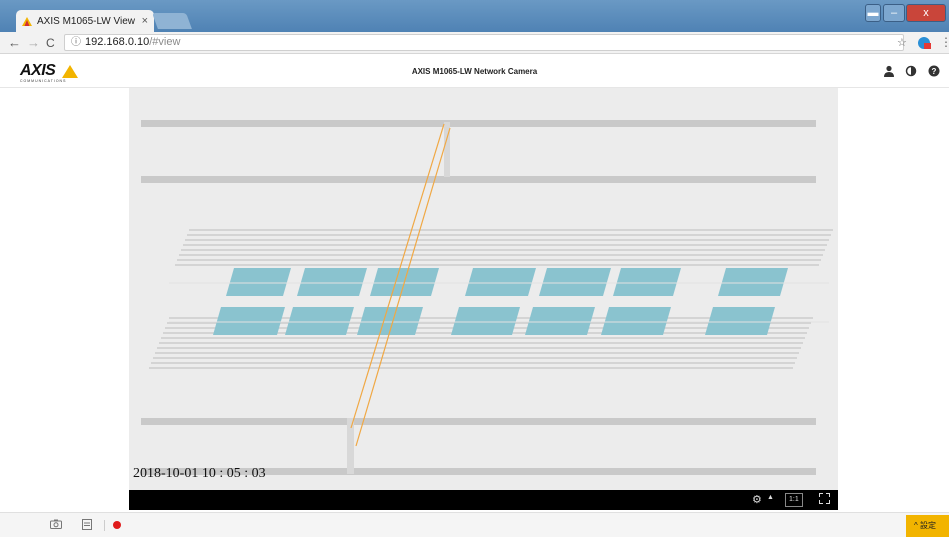 This screenshot has width=949, height=537. Describe the element at coordinates (770, 497) in the screenshot. I see `expand-up-icon: ▲` at that location.